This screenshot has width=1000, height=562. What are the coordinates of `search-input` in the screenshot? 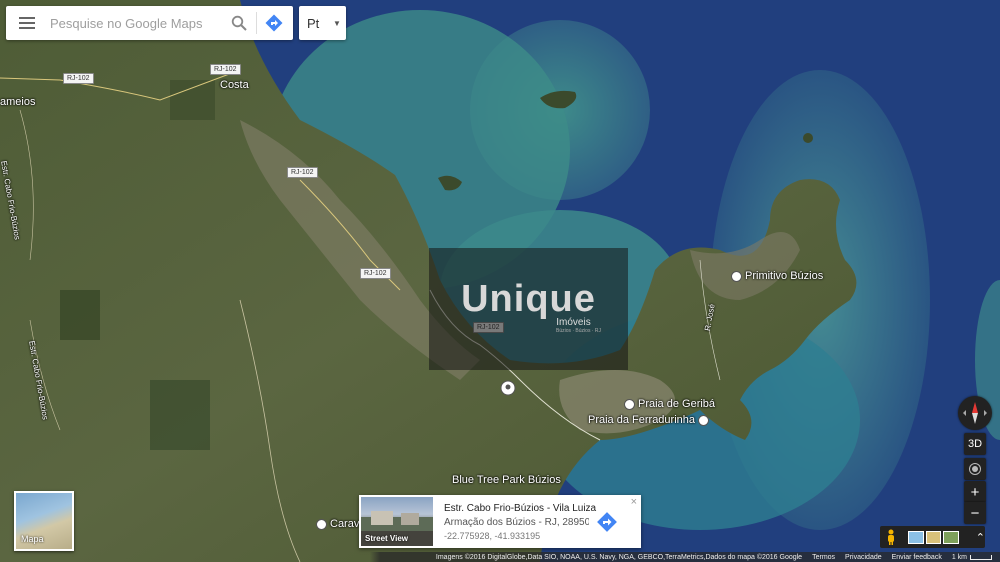 It's located at (135, 23).